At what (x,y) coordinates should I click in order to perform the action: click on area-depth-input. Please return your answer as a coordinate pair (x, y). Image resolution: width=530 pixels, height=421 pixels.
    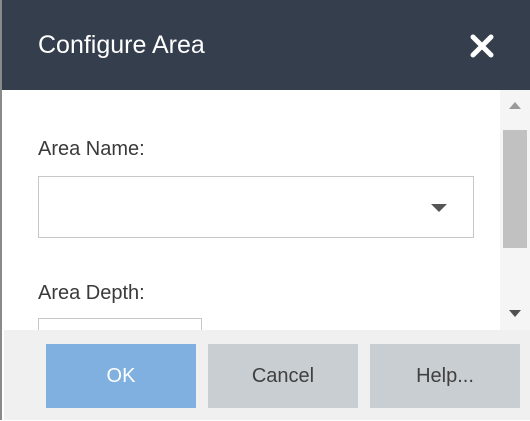
    Looking at the image, I should click on (120, 324).